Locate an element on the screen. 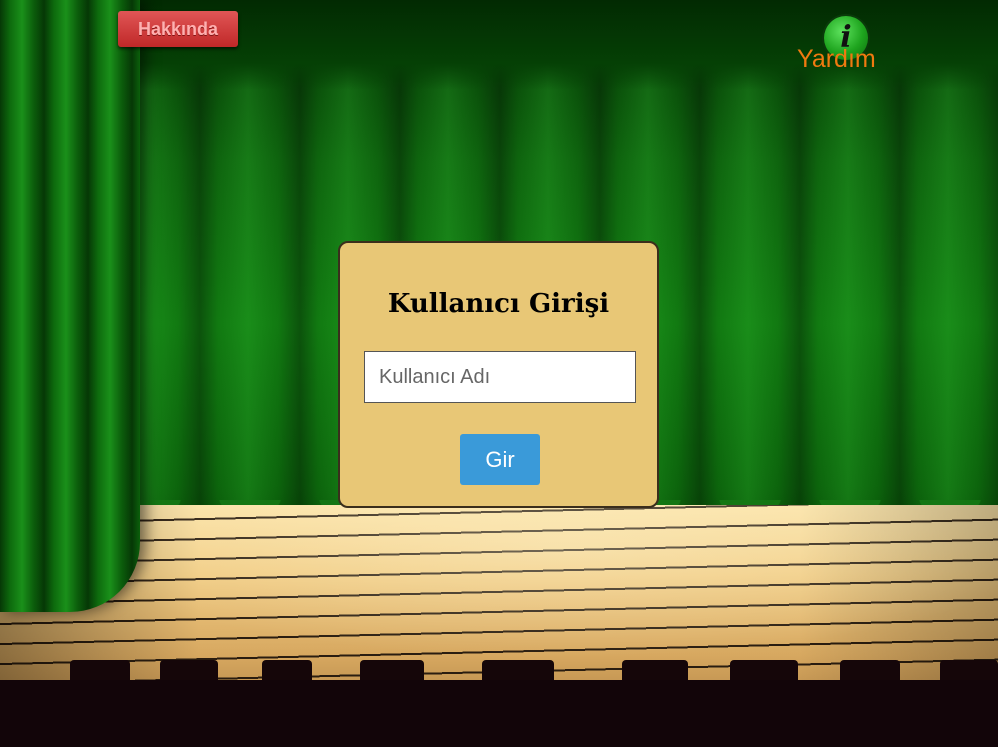 Image resolution: width=998 pixels, height=747 pixels. login-card: Kullanıcı Girişi Gir is located at coordinates (498, 374).